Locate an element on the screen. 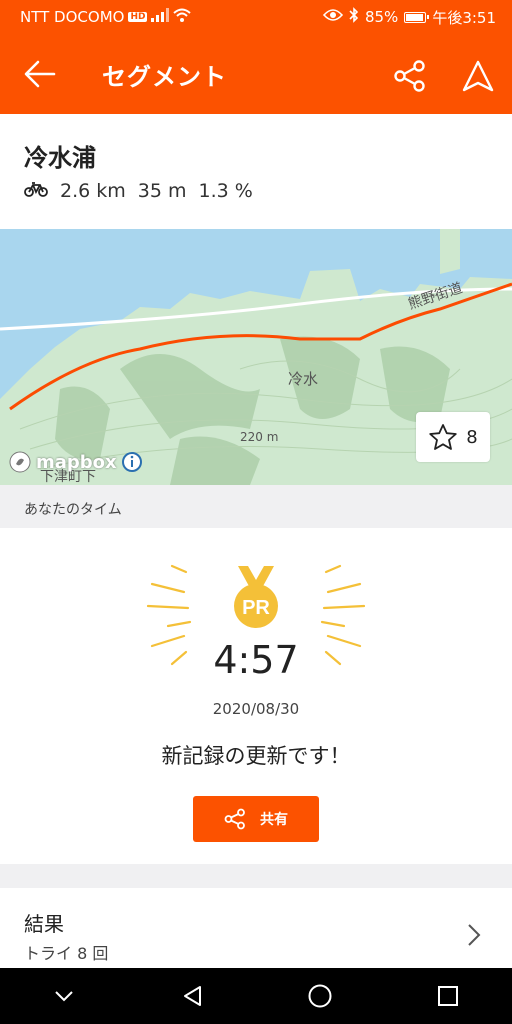 This screenshot has height=1024, width=512. chevron-down-icon is located at coordinates (64, 996).